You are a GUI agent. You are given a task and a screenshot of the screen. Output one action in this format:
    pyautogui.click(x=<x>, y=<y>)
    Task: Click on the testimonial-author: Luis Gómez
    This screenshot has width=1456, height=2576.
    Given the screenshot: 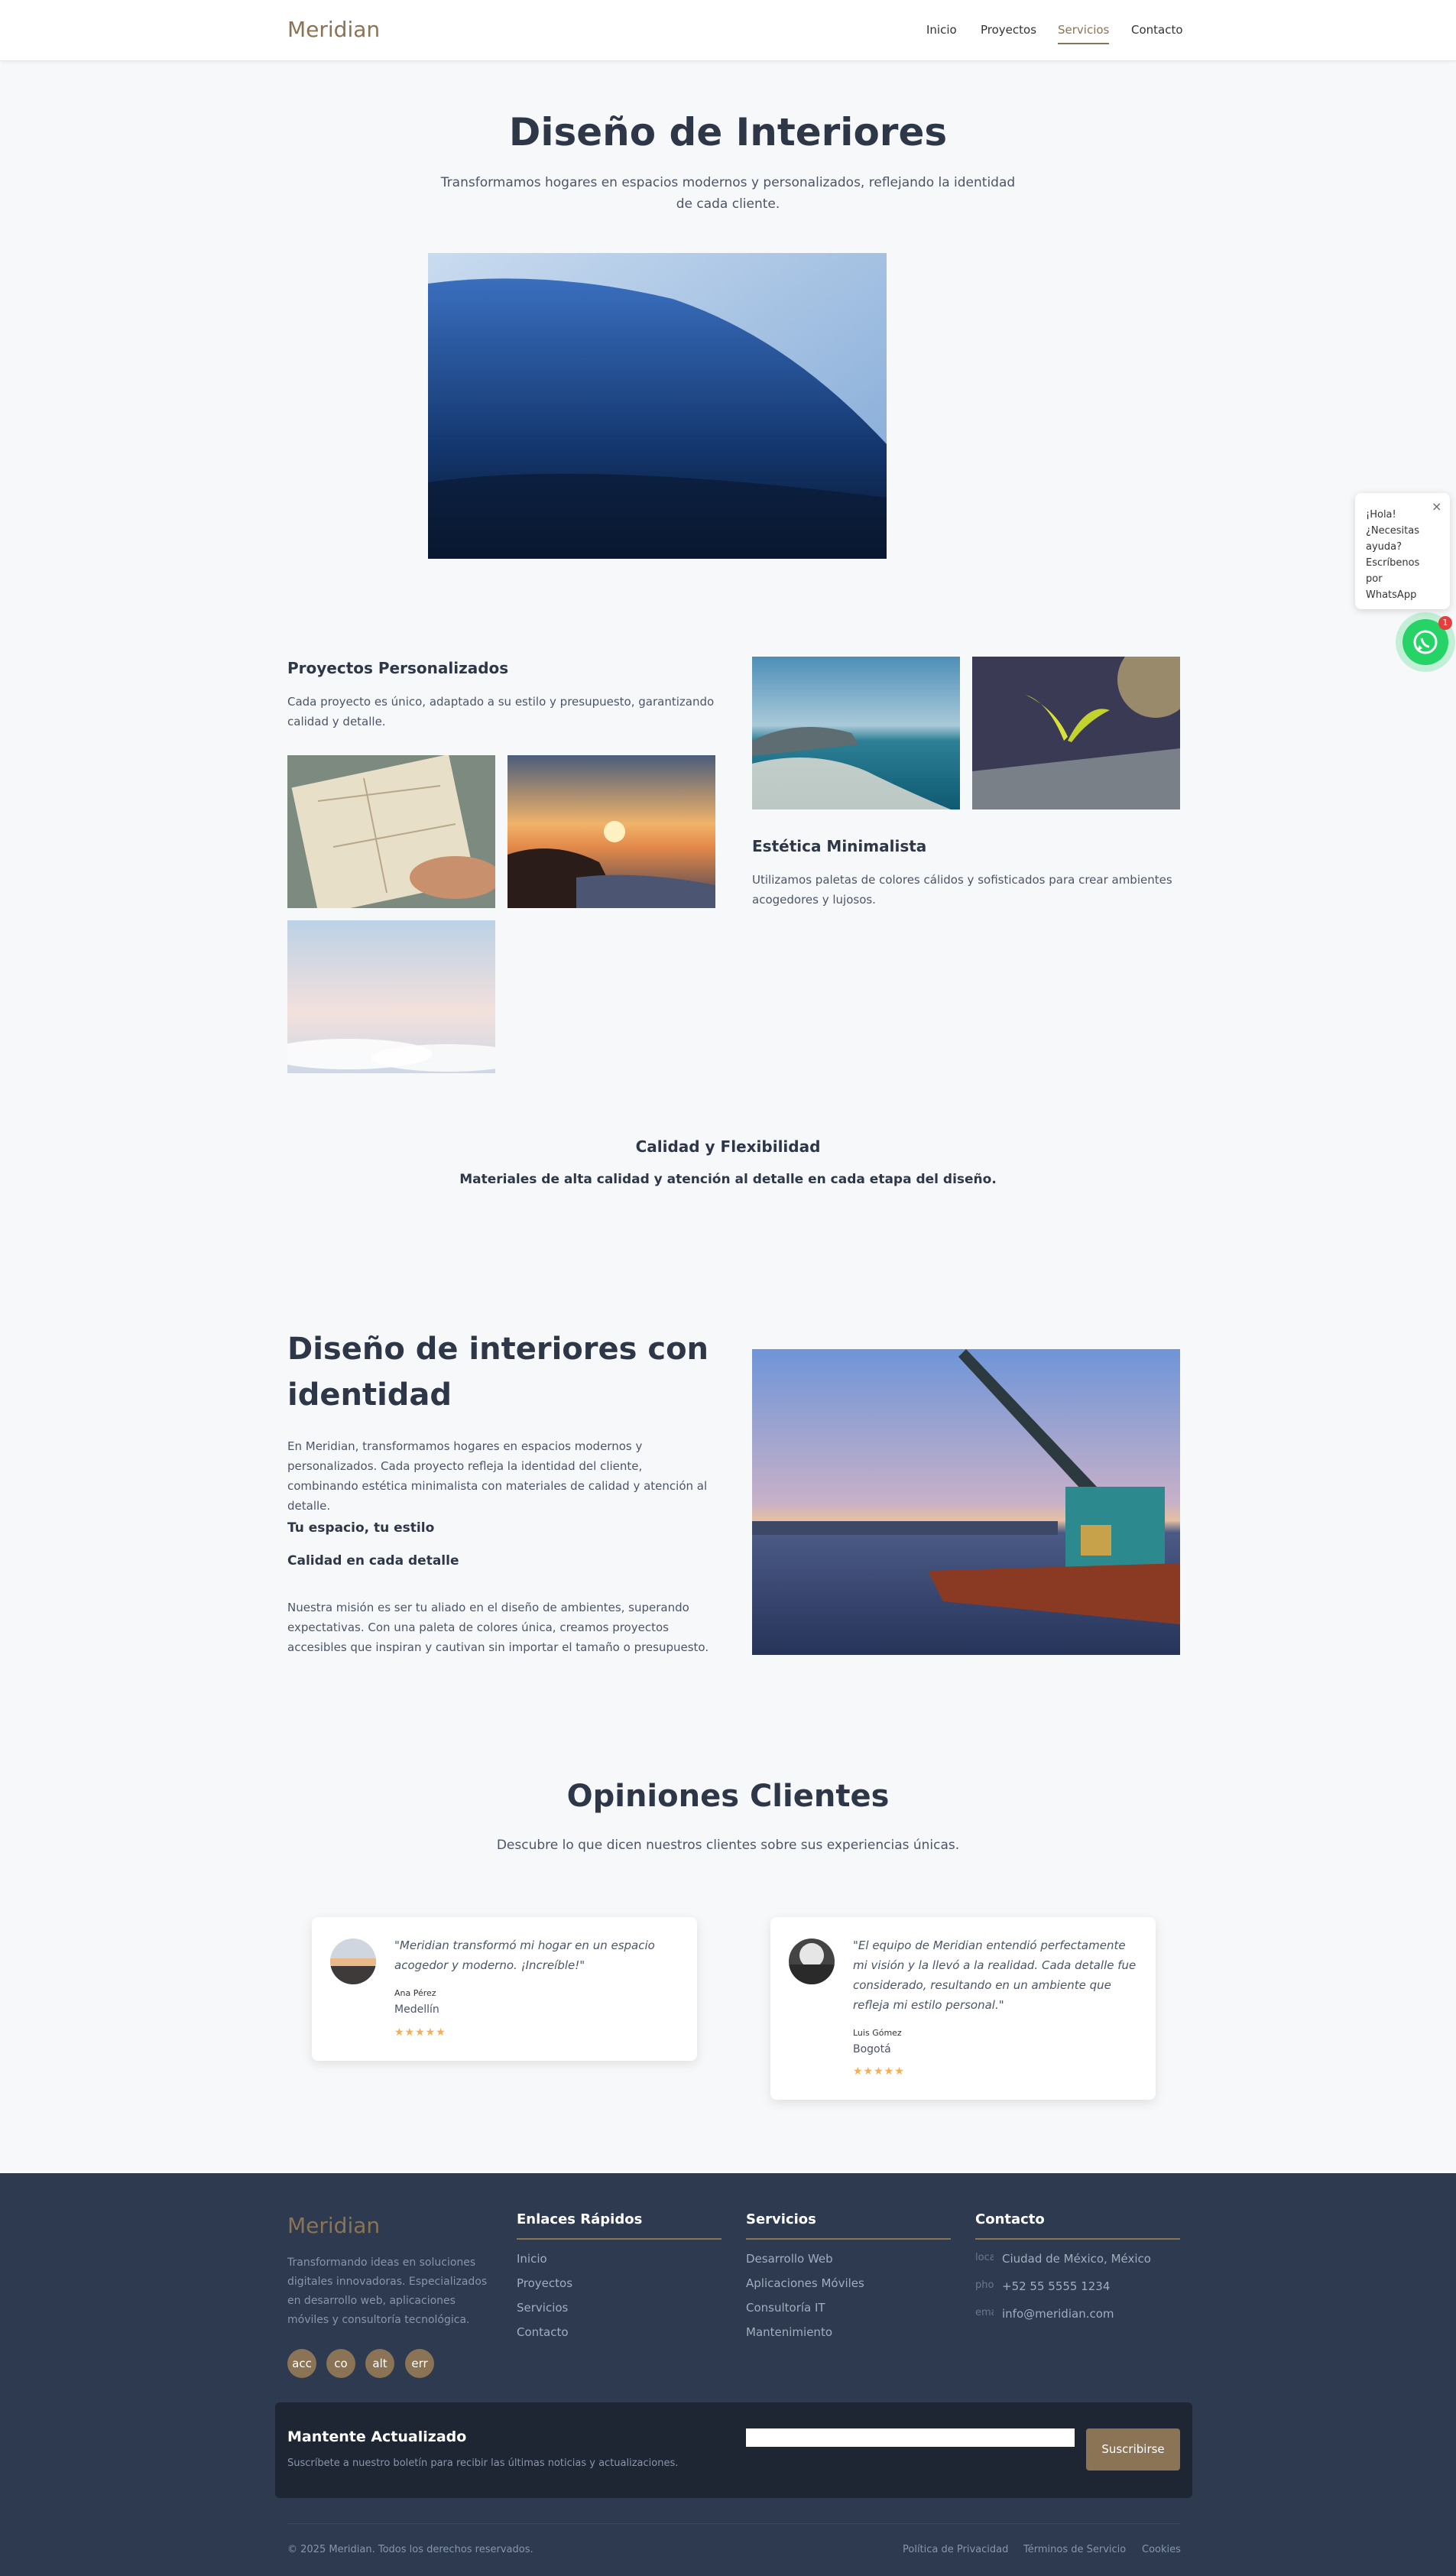 What is the action you would take?
    pyautogui.click(x=878, y=2033)
    